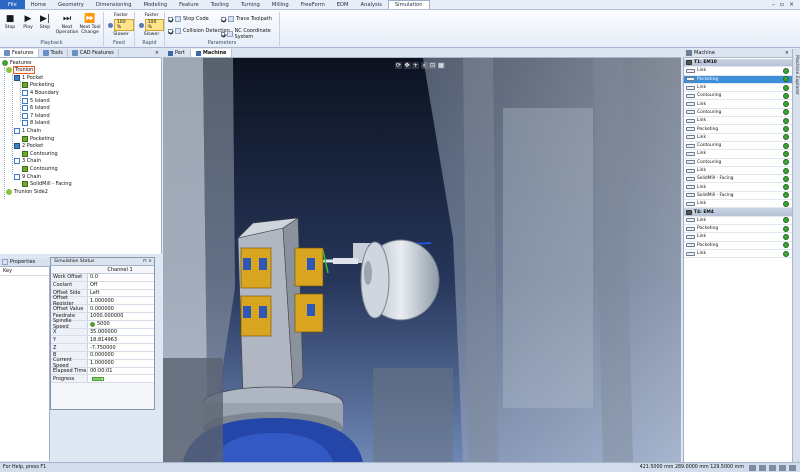  Describe the element at coordinates (19, 53) in the screenshot. I see `tab-features: Features` at that location.